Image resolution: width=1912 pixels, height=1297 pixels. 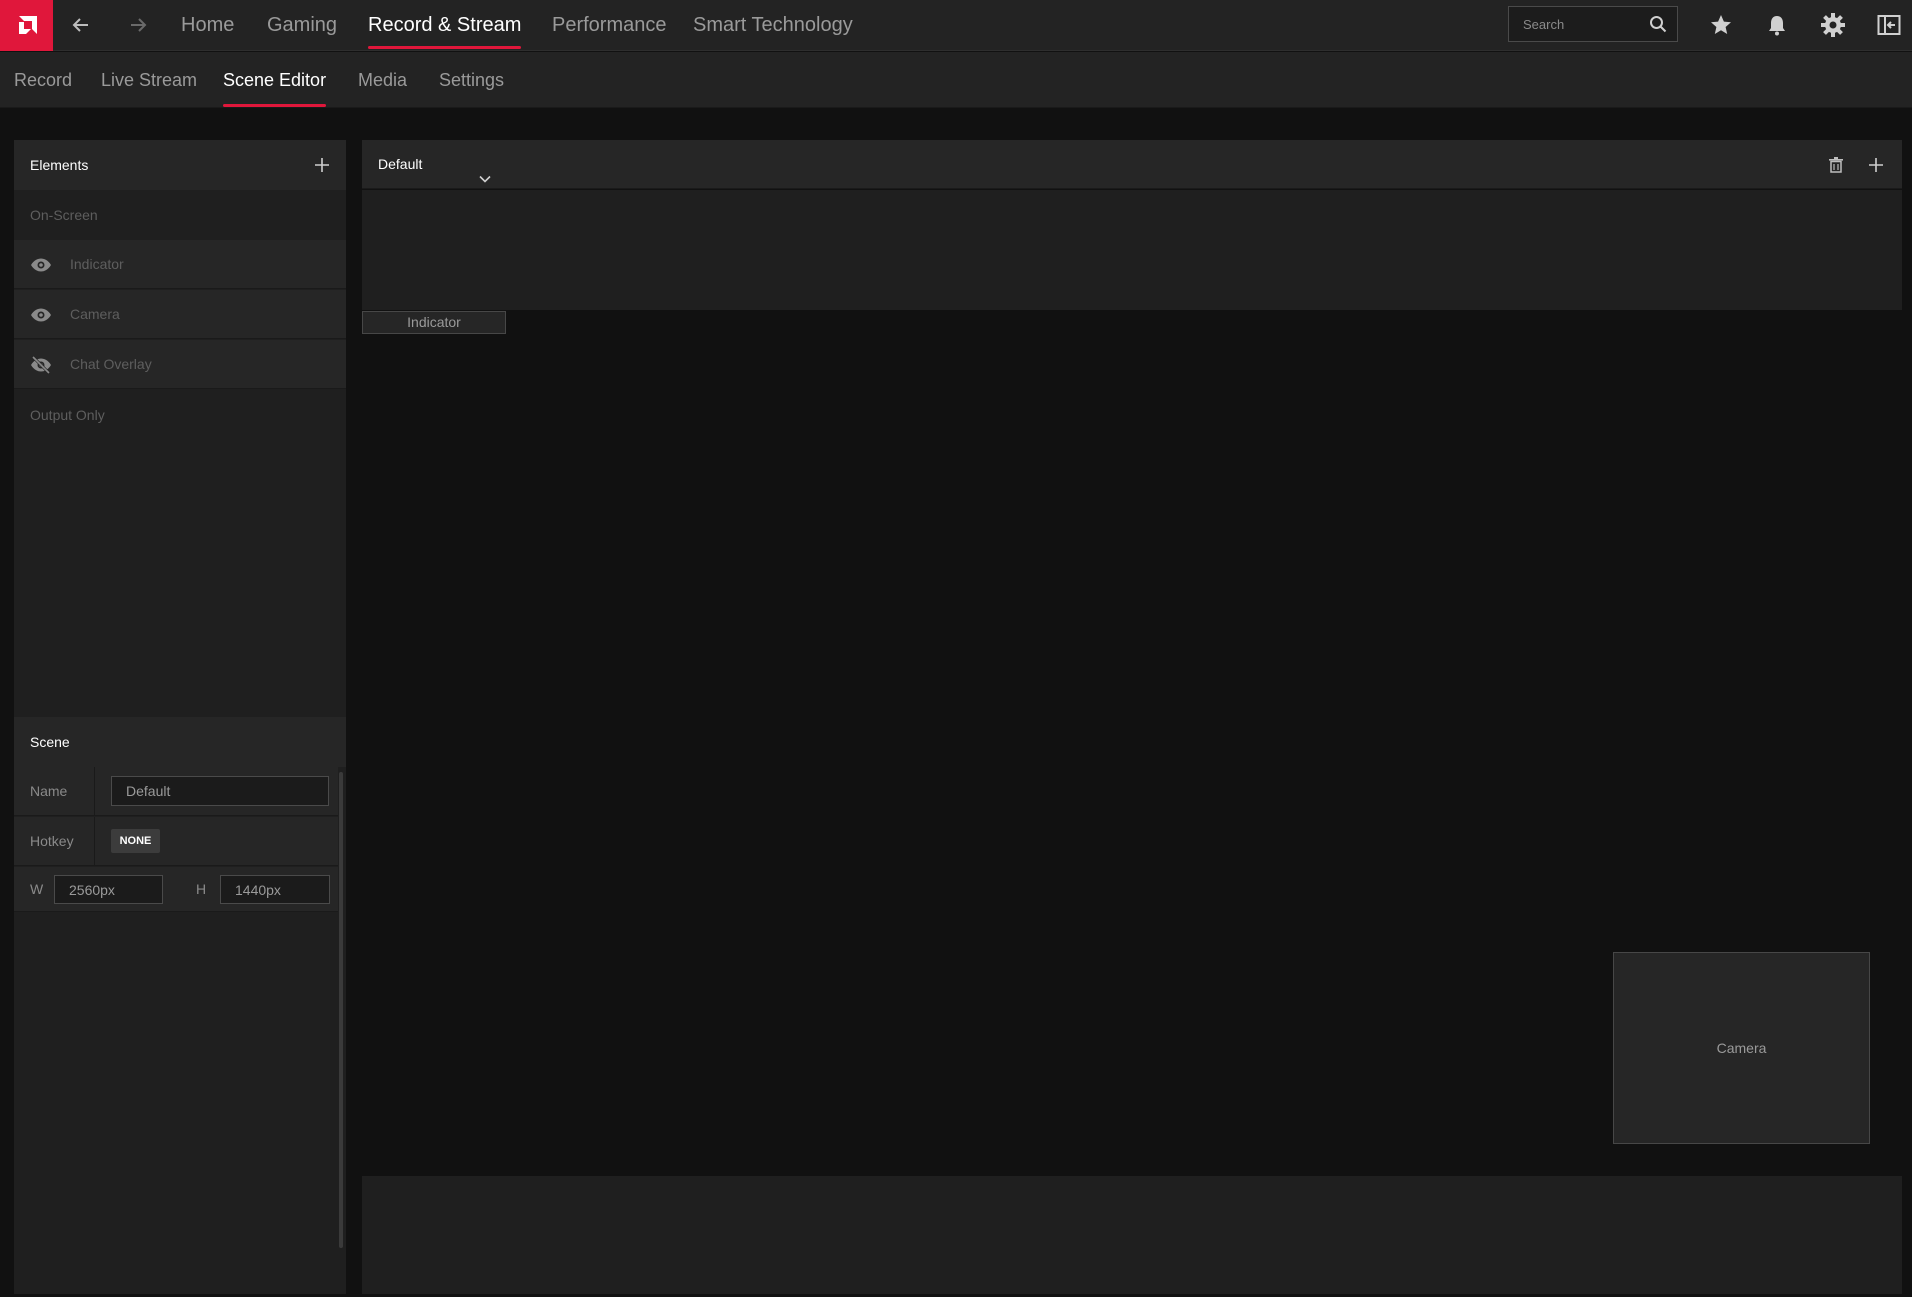 What do you see at coordinates (1777, 25) in the screenshot?
I see `bell-icon` at bounding box center [1777, 25].